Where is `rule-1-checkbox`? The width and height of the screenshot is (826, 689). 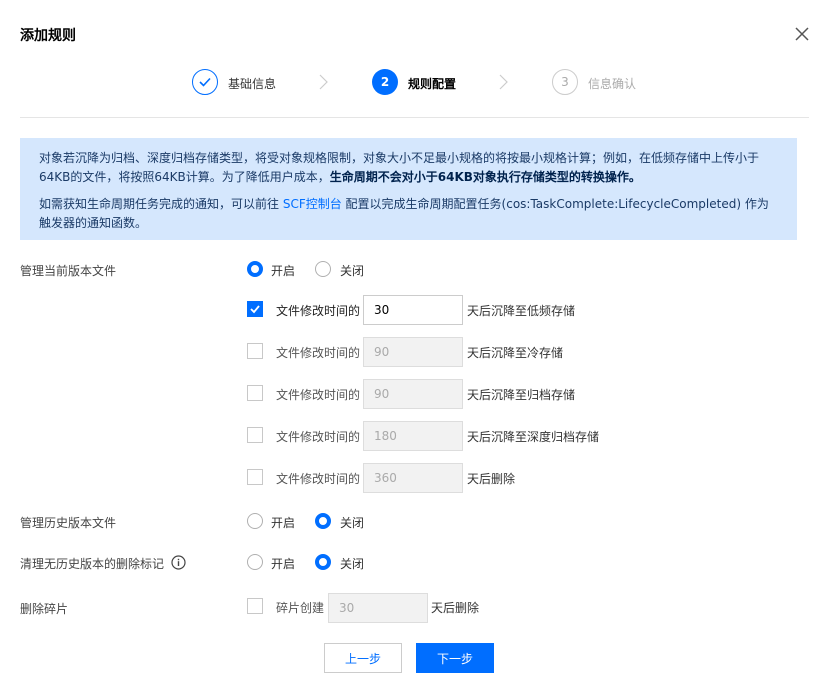 rule-1-checkbox is located at coordinates (255, 309).